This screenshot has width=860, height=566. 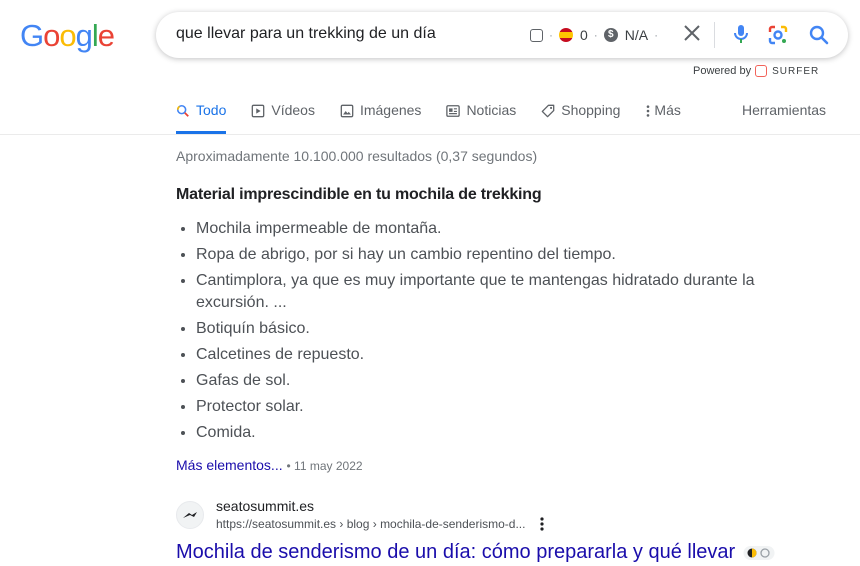 I want to click on powered-by-label: Powered by, so click(x=722, y=71).